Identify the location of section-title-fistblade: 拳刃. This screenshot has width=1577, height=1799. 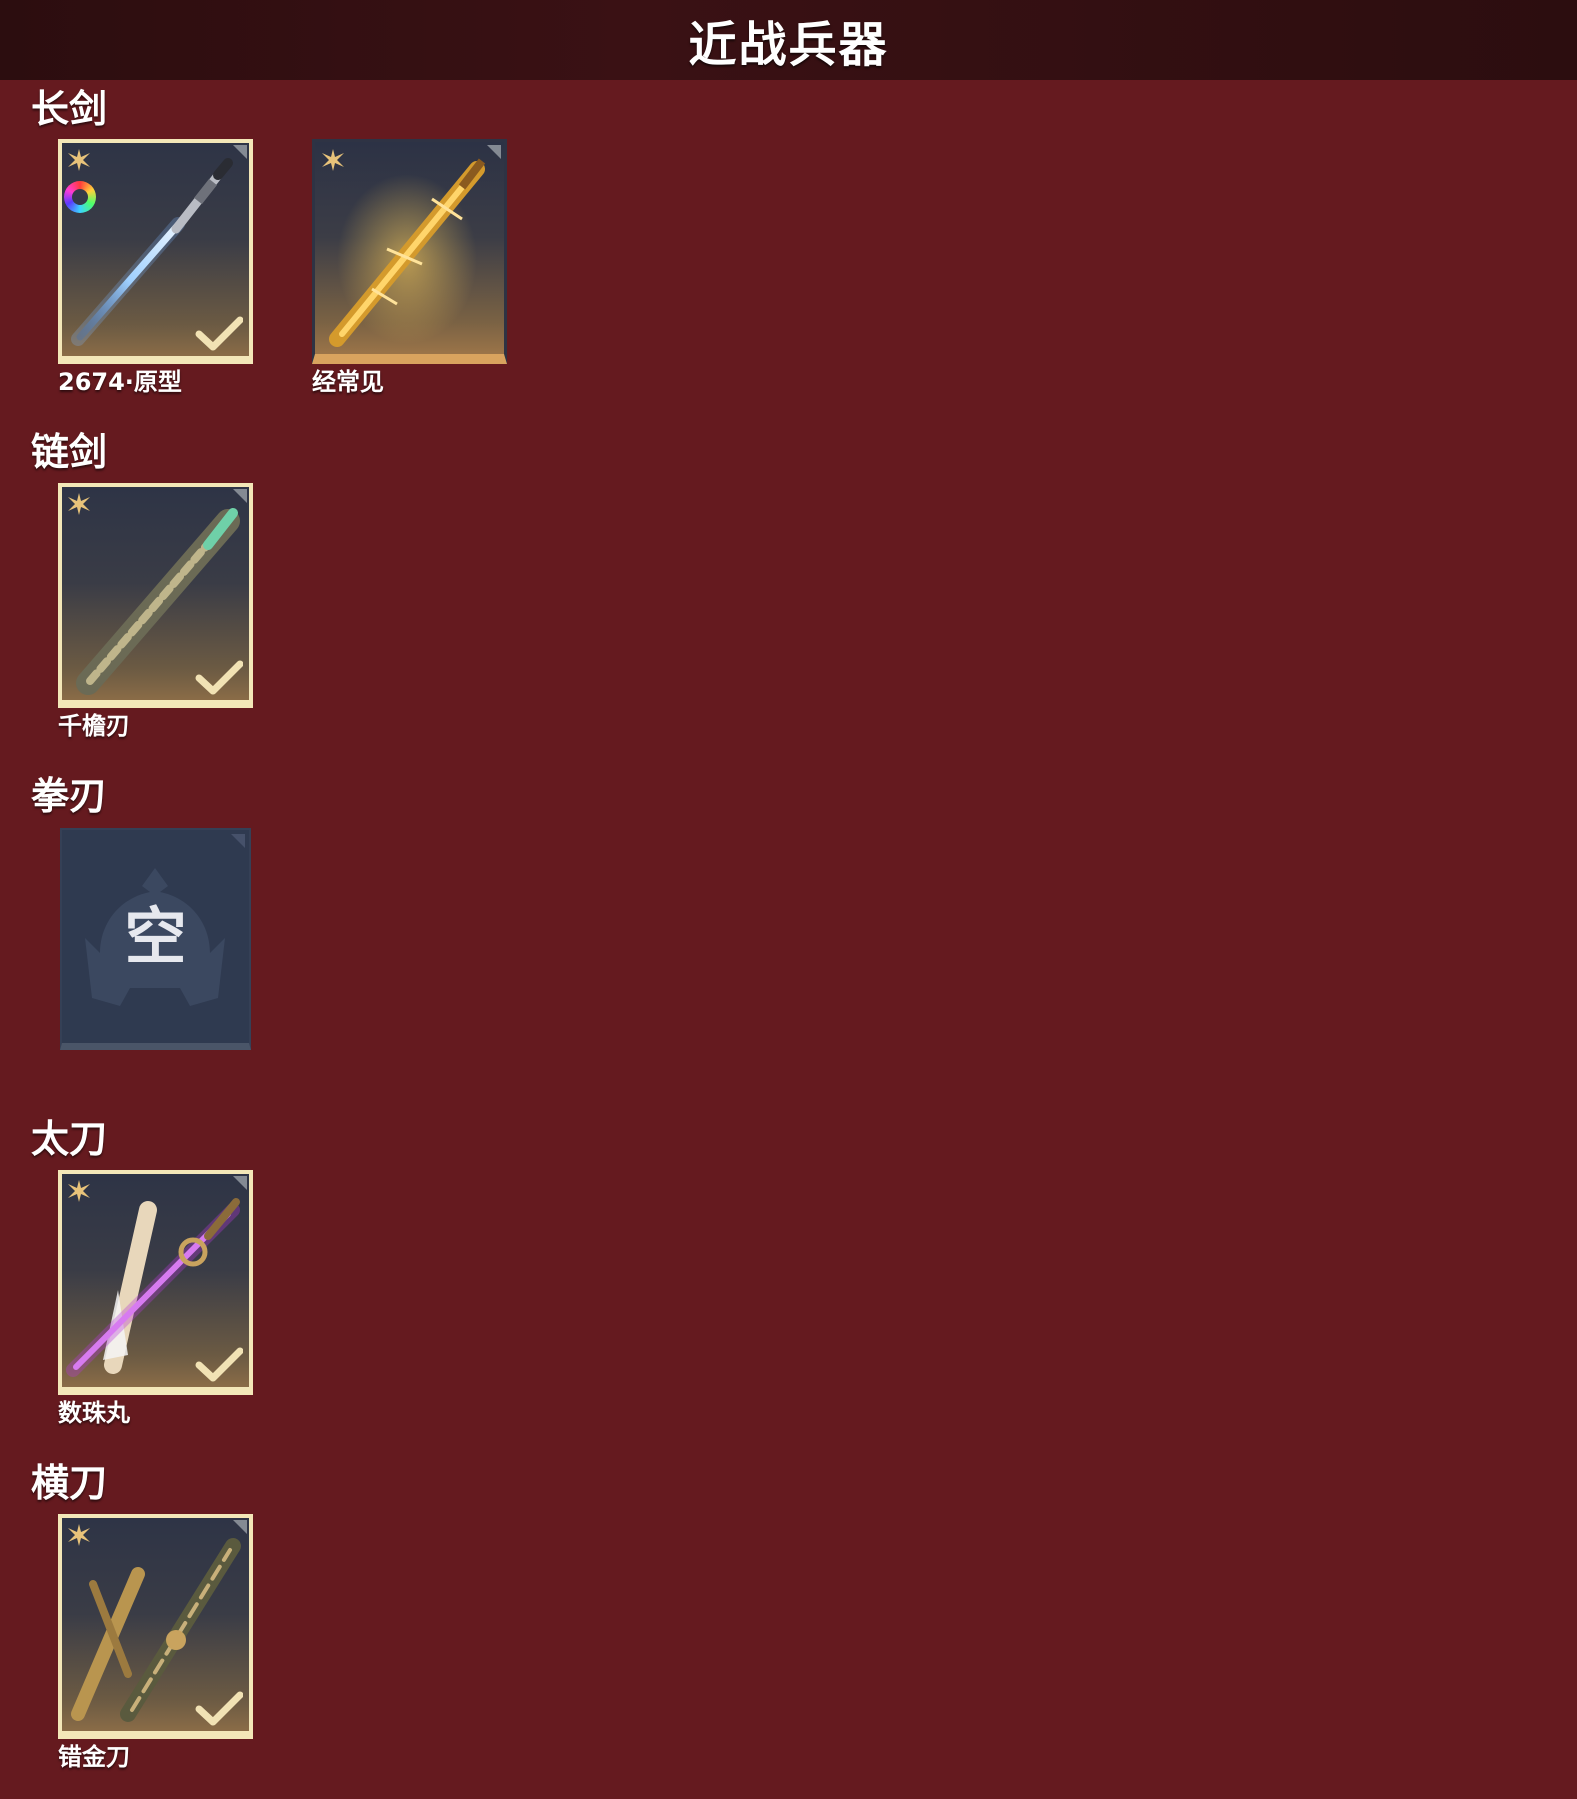
(69, 796).